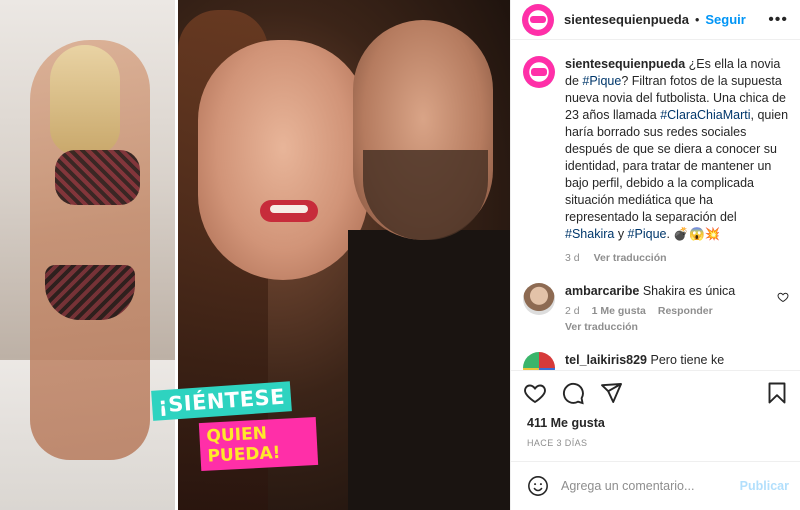 The height and width of the screenshot is (510, 800). I want to click on likes-count: 411 Me gusta, so click(566, 423).